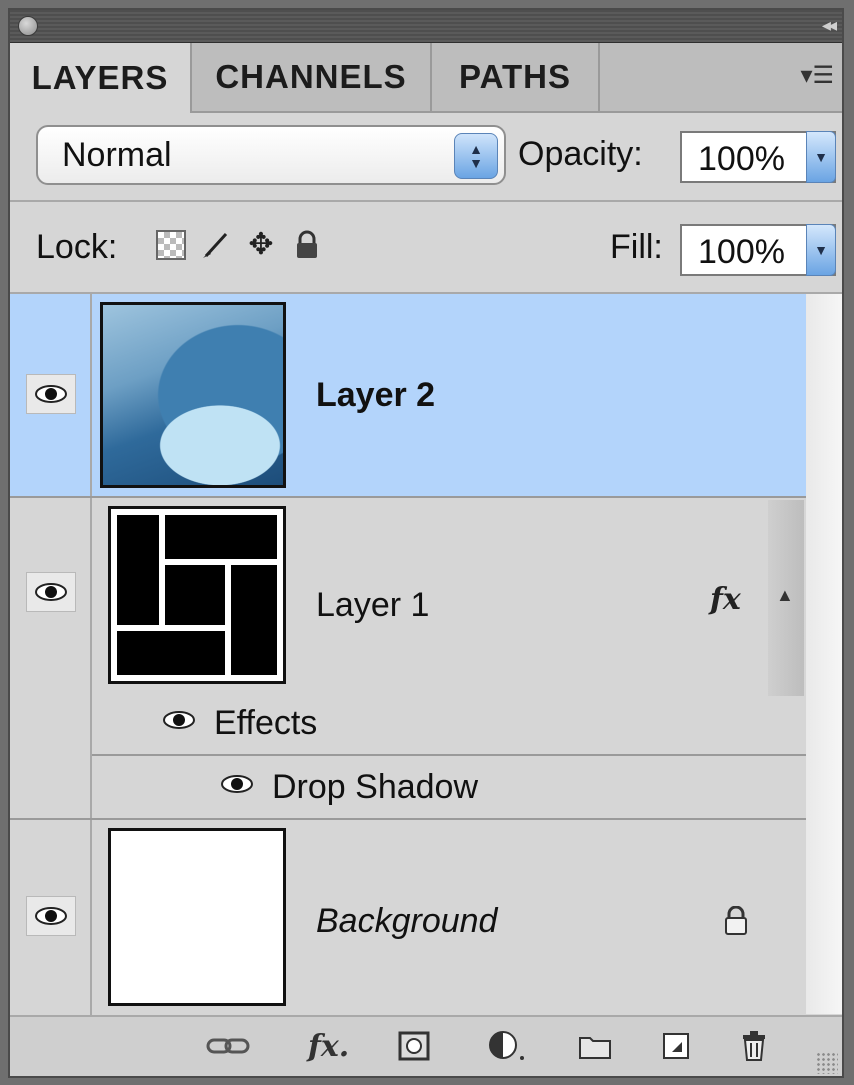 The height and width of the screenshot is (1085, 854). I want to click on layer-thumbnail-white, so click(197, 917).